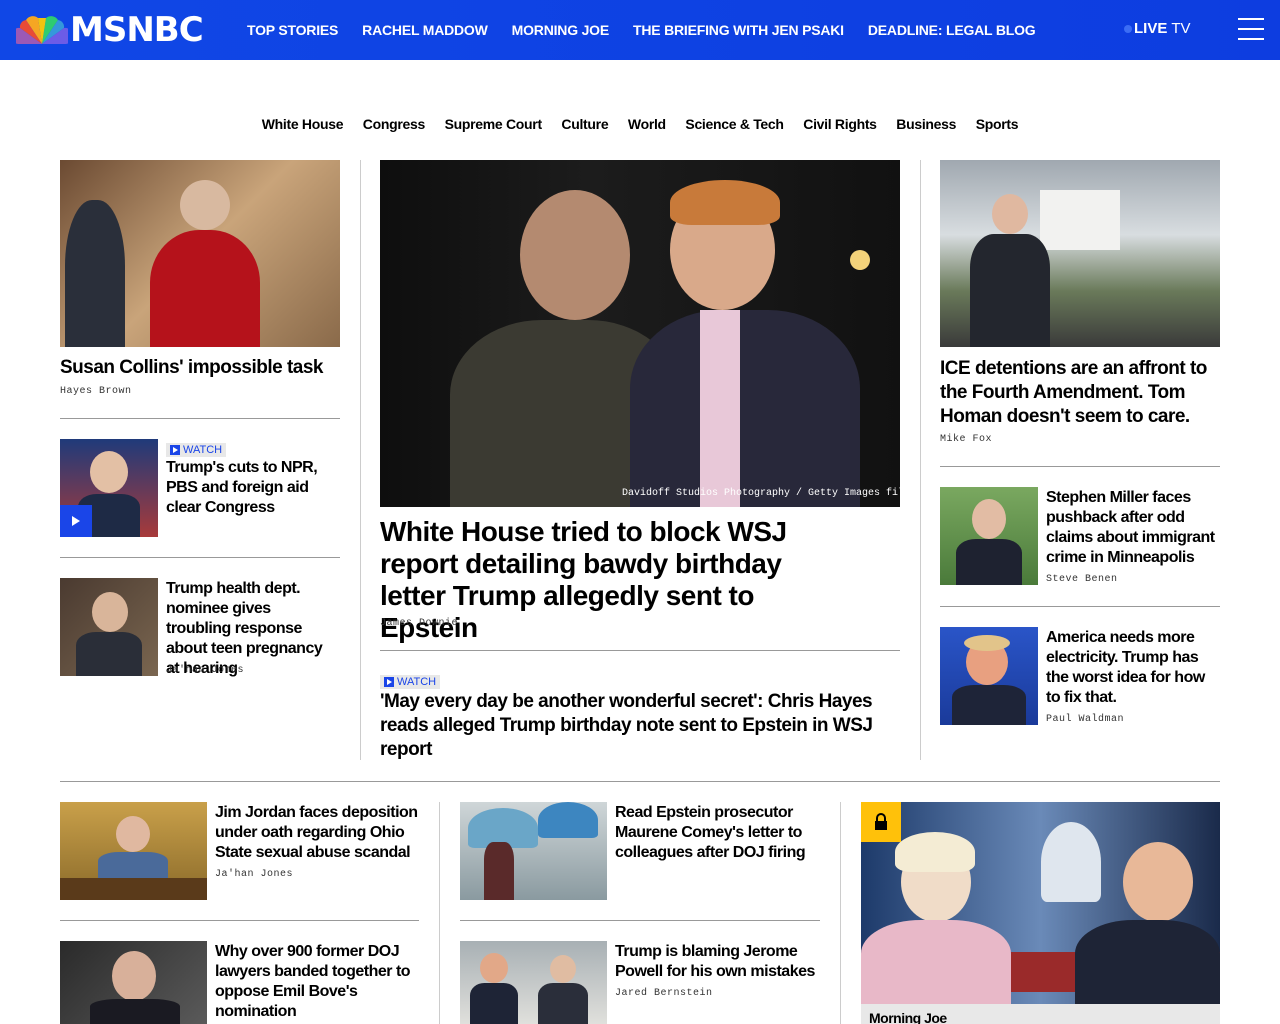 The height and width of the screenshot is (1024, 1280). What do you see at coordinates (137, 30) in the screenshot?
I see `logo-text: MSNBC` at bounding box center [137, 30].